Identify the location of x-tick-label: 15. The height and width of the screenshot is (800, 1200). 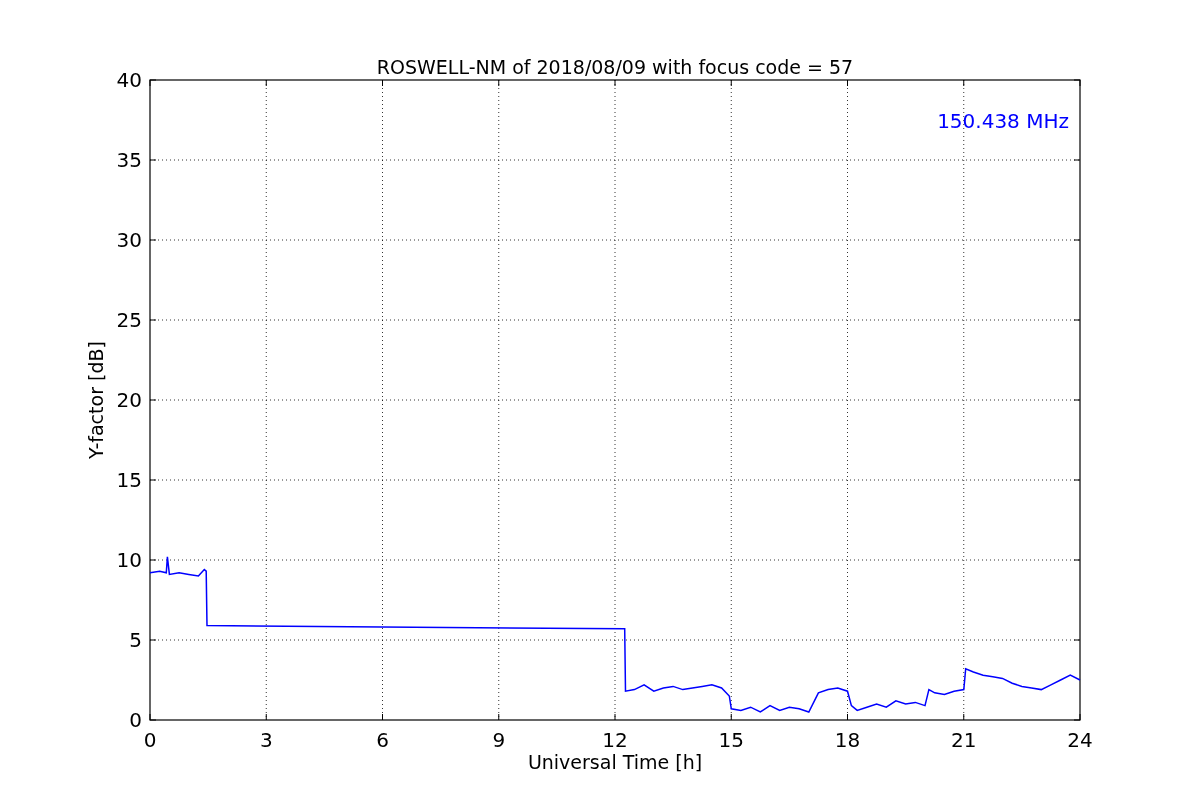
(731, 740).